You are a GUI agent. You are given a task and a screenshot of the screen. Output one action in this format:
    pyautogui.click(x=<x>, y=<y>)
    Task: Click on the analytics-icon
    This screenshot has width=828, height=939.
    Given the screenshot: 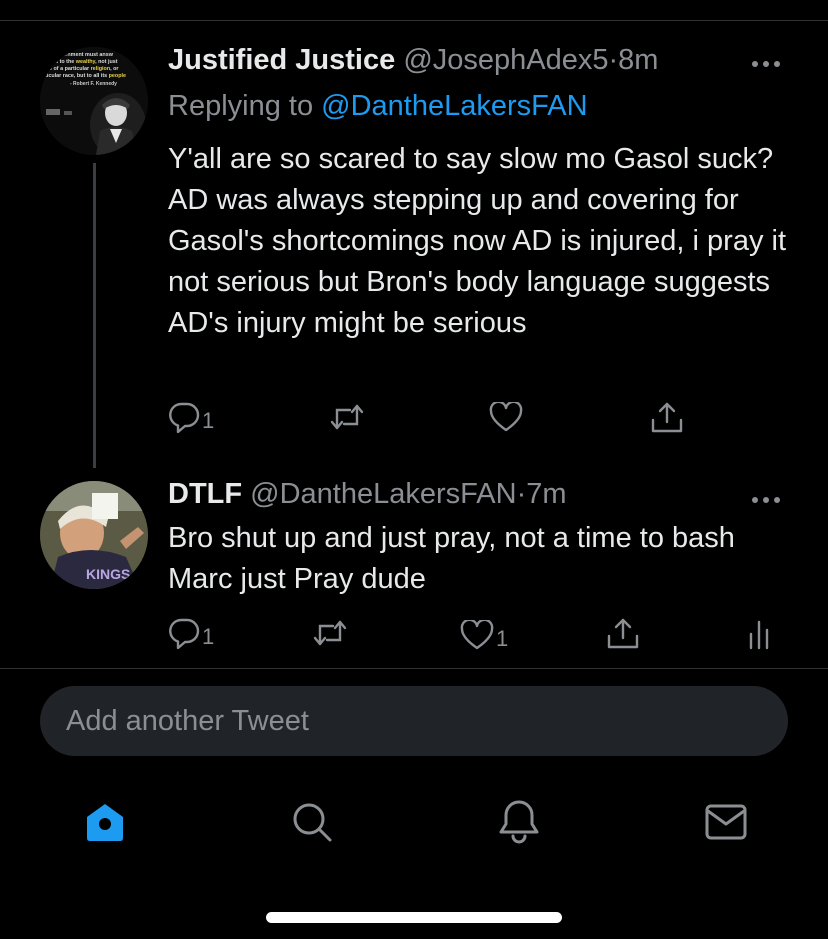 What is the action you would take?
    pyautogui.click(x=759, y=635)
    